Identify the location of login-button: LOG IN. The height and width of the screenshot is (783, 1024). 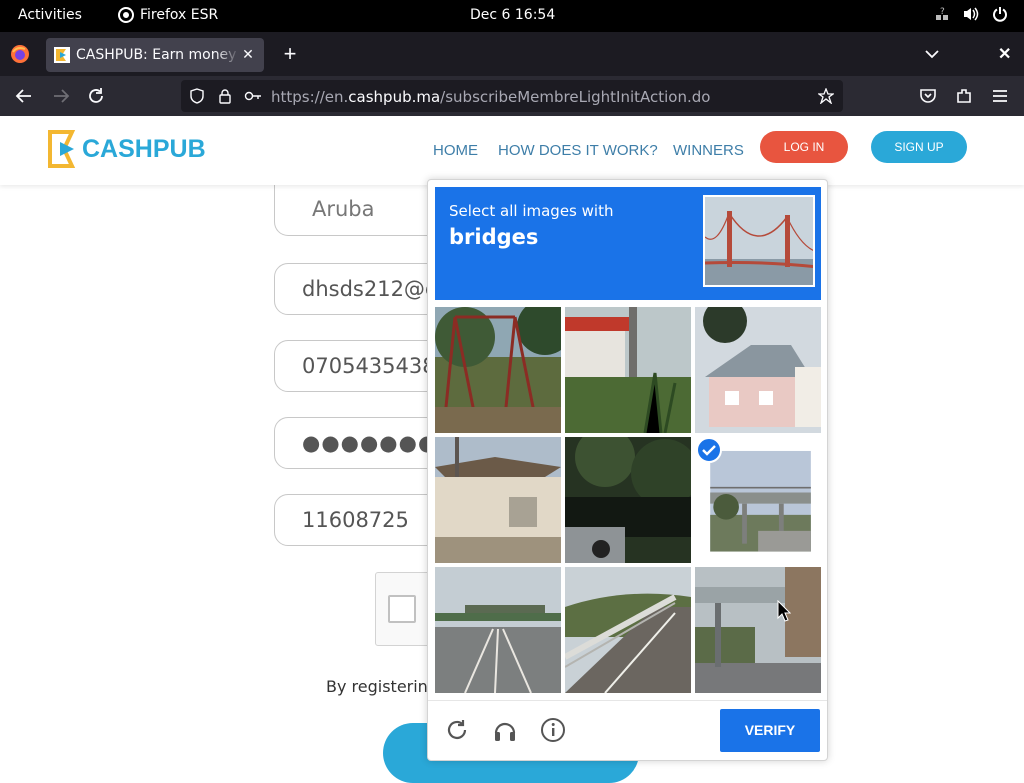
(804, 147).